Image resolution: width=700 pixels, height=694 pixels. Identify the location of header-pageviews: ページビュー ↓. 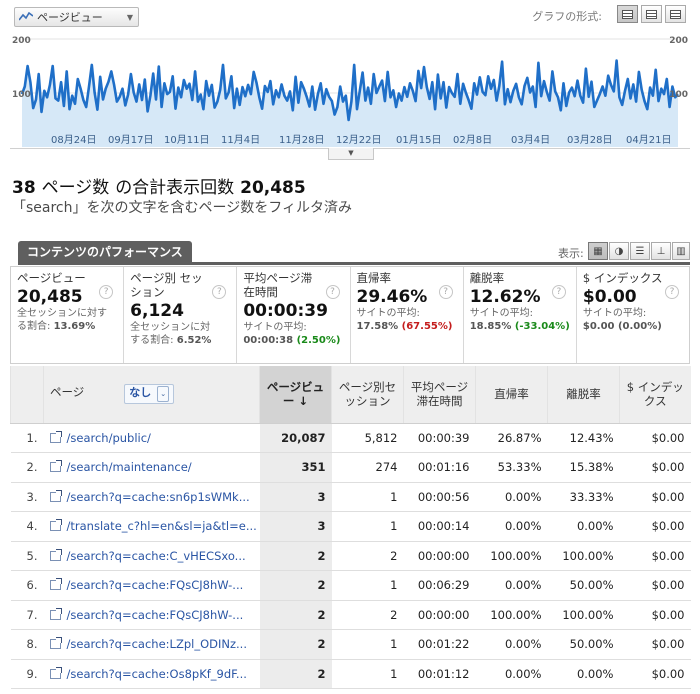
(295, 395).